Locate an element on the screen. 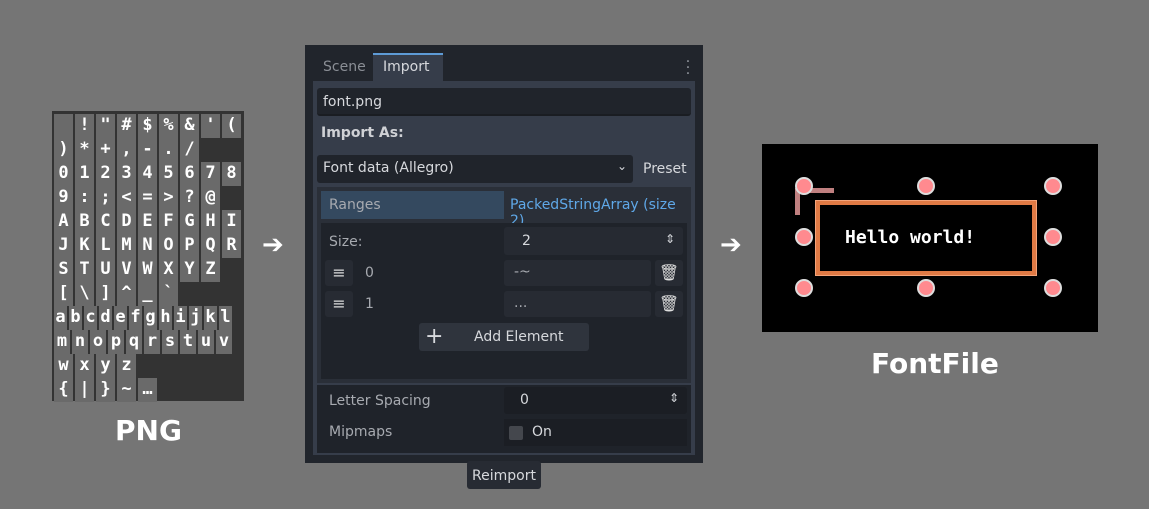 Image resolution: width=1149 pixels, height=509 pixels. glyph: ; is located at coordinates (105, 198).